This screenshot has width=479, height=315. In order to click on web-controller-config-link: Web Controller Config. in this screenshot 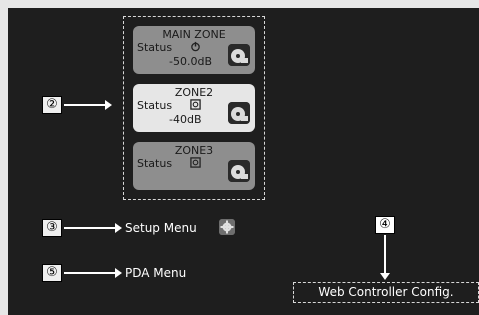, I will do `click(386, 292)`.